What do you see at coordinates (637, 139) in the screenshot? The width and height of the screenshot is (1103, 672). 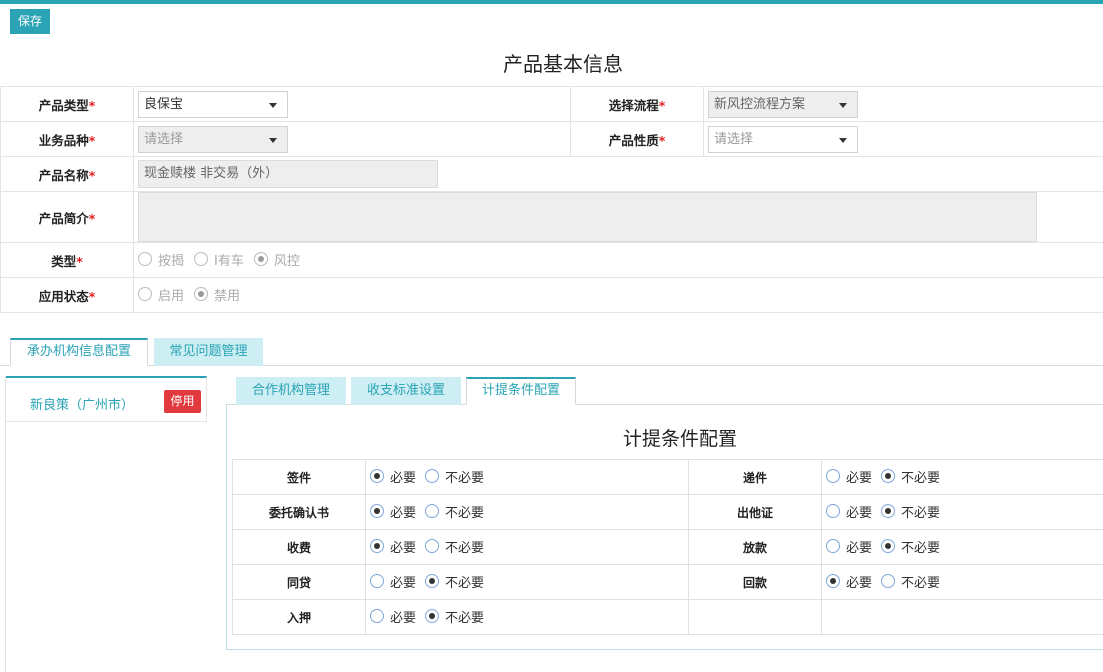 I see `product-nature-label: 产品性质*` at bounding box center [637, 139].